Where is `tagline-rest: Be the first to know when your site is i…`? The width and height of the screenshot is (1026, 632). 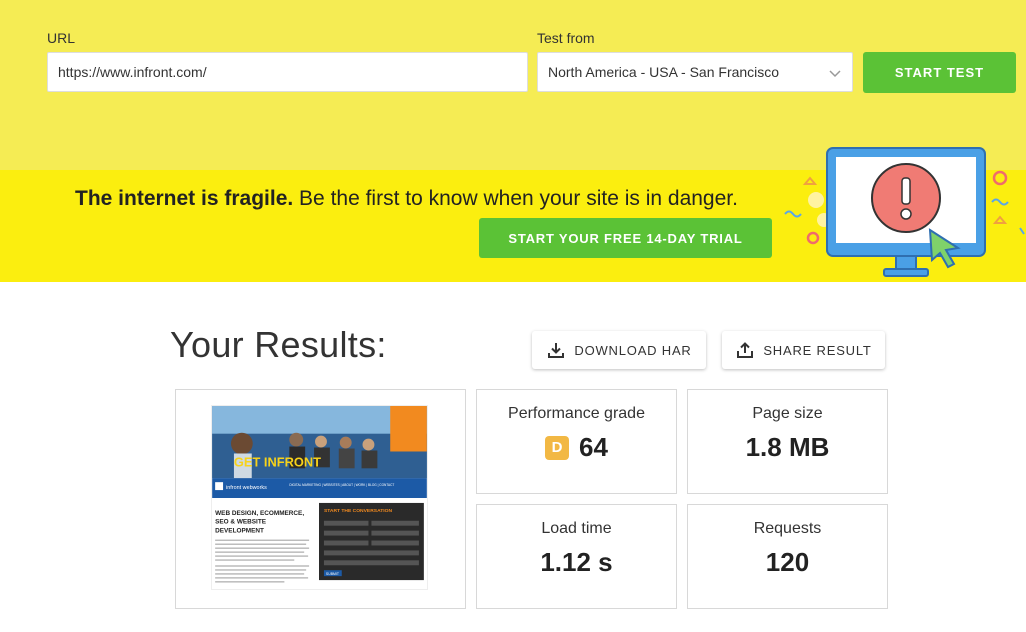
tagline-rest: Be the first to know when your site is i… is located at coordinates (515, 198).